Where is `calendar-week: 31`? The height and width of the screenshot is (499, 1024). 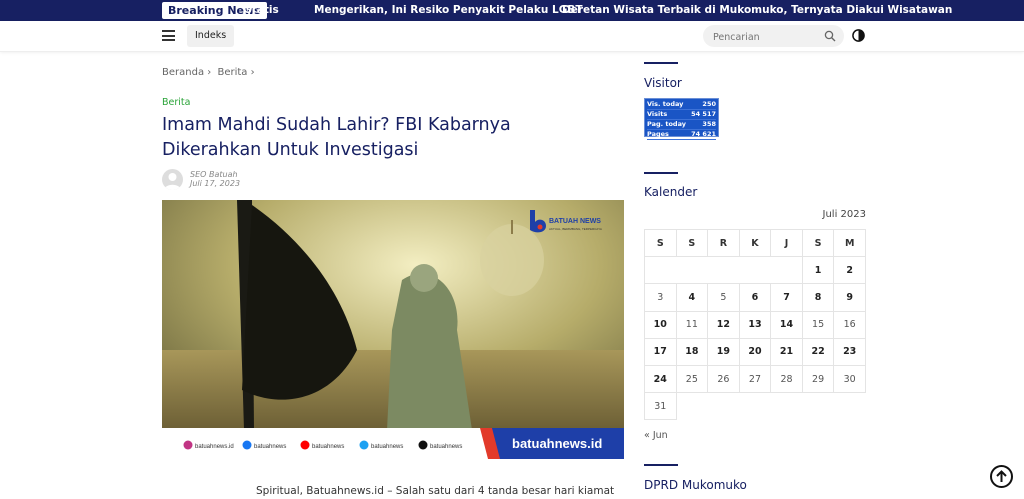
calendar-week: 31 is located at coordinates (755, 406).